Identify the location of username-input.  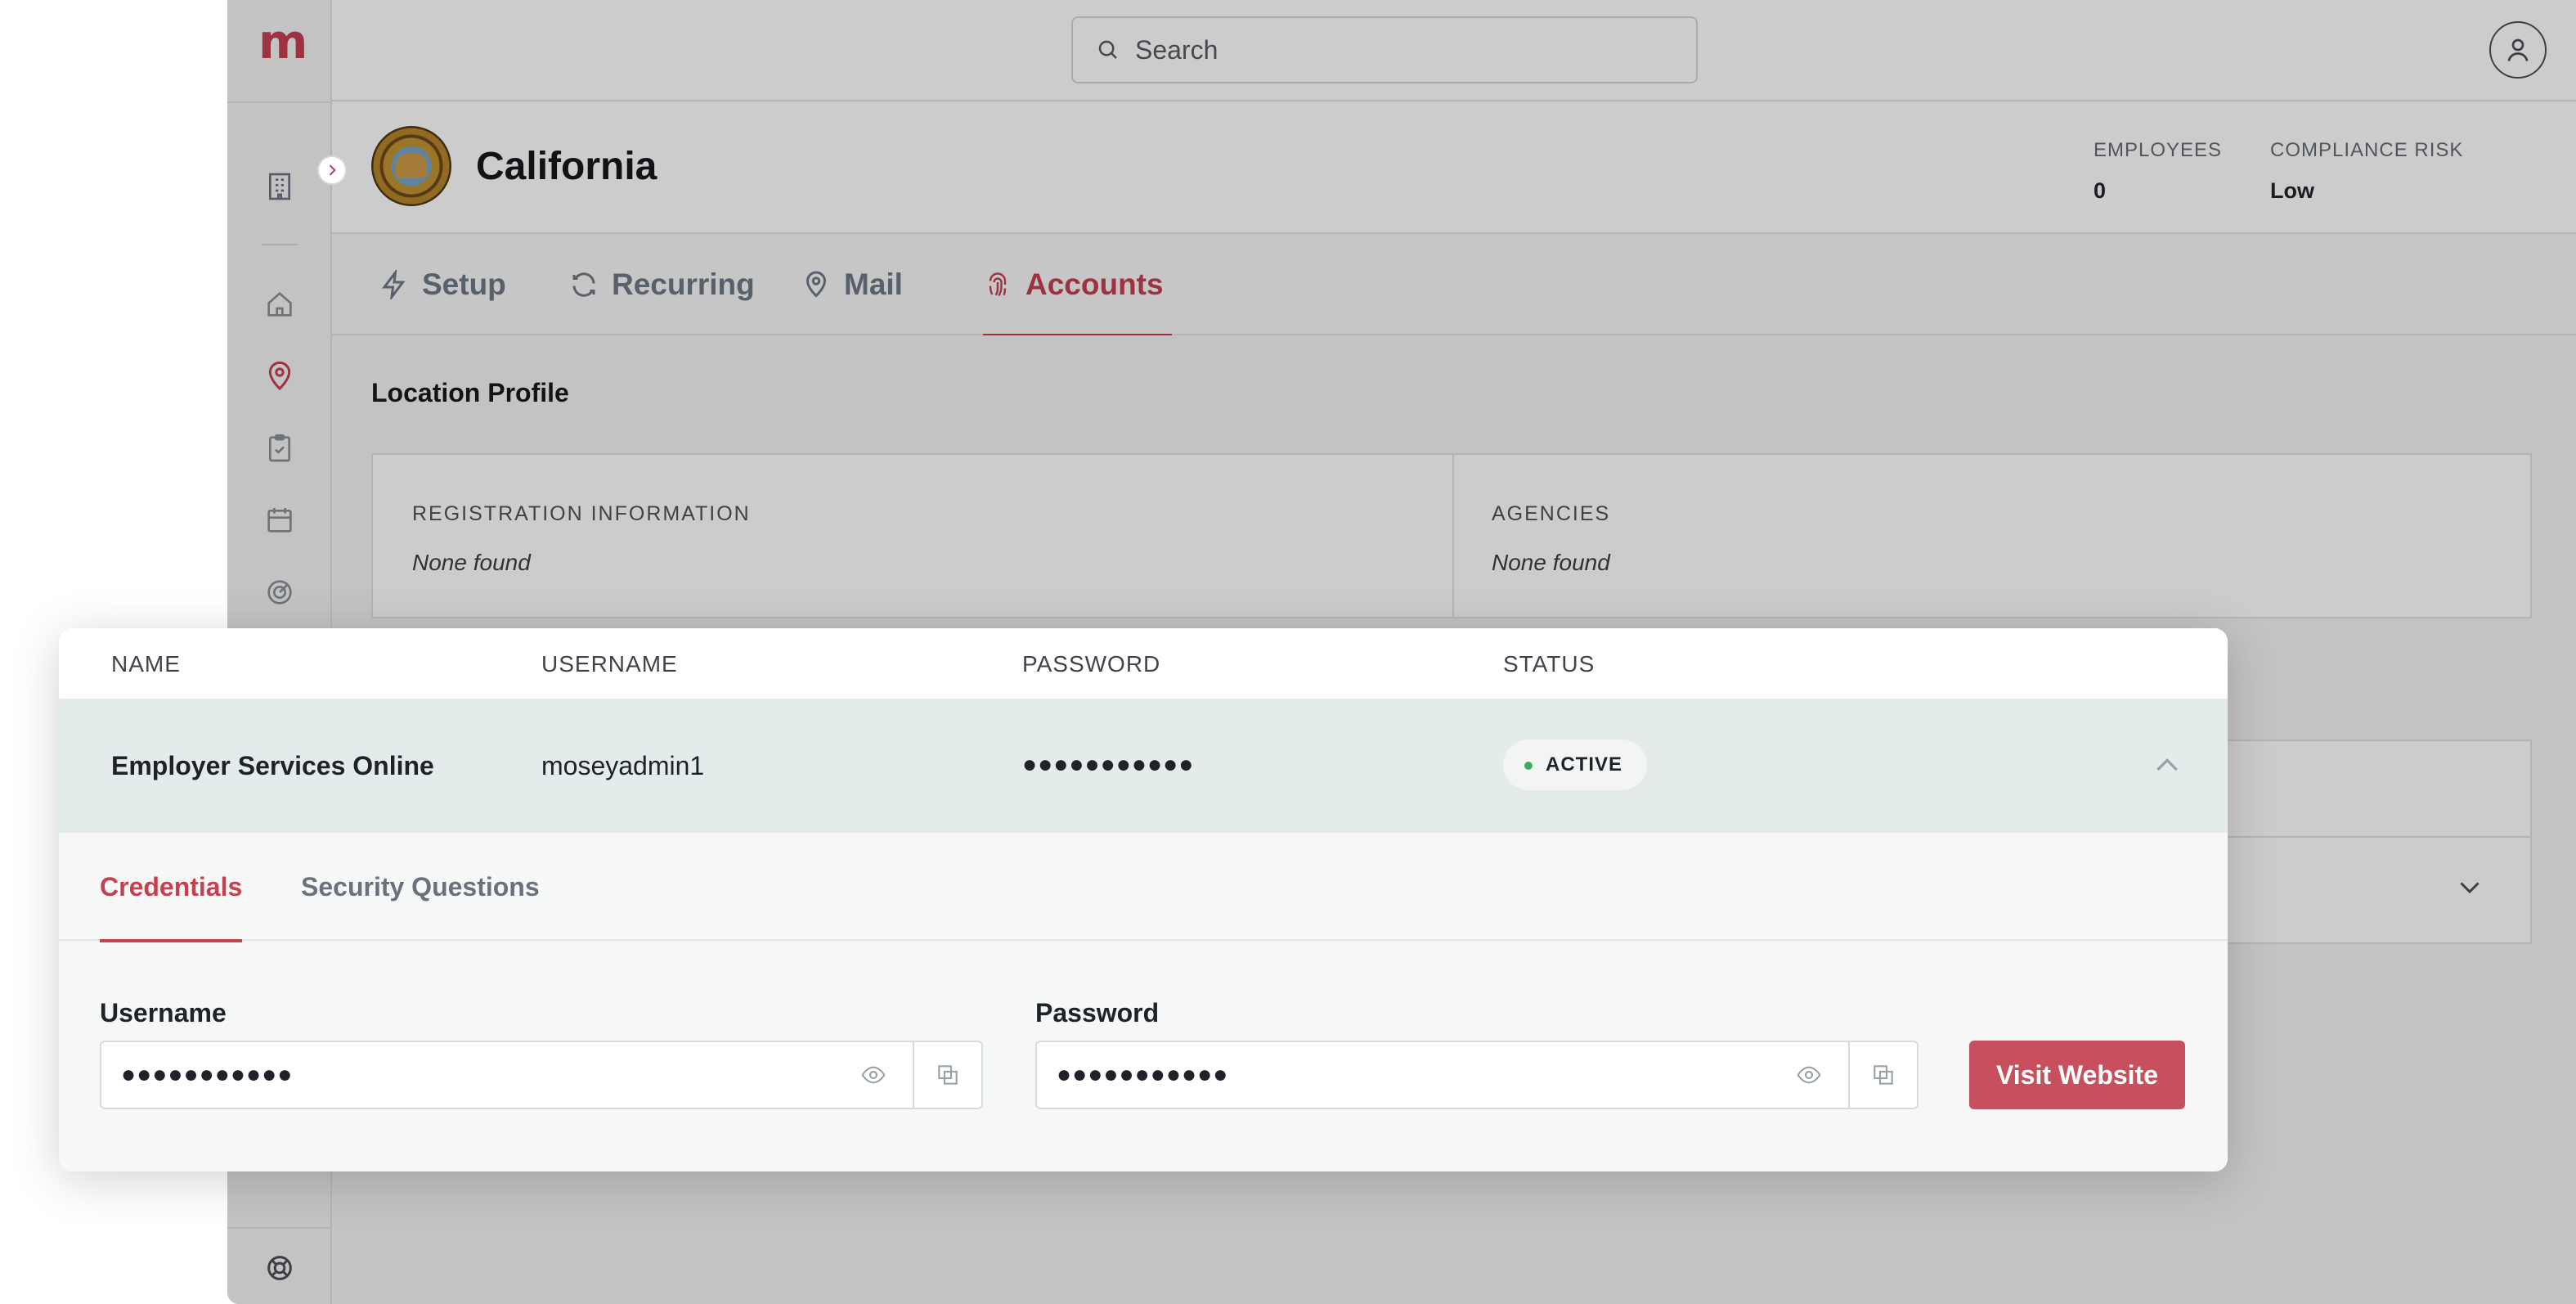
(461, 1075).